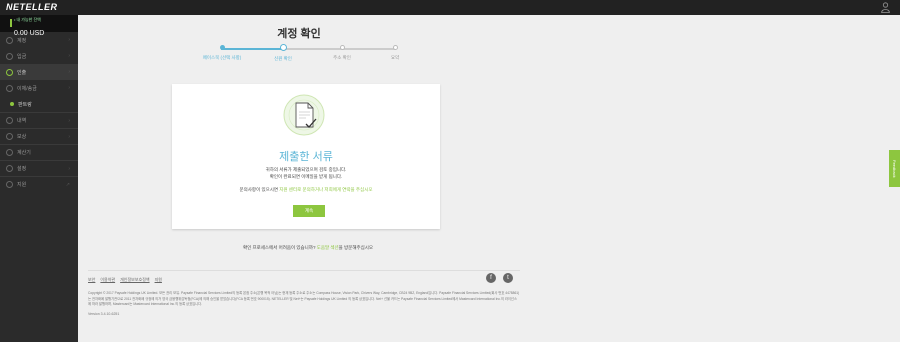 This screenshot has width=900, height=342. I want to click on continue-button: 계속, so click(309, 211).